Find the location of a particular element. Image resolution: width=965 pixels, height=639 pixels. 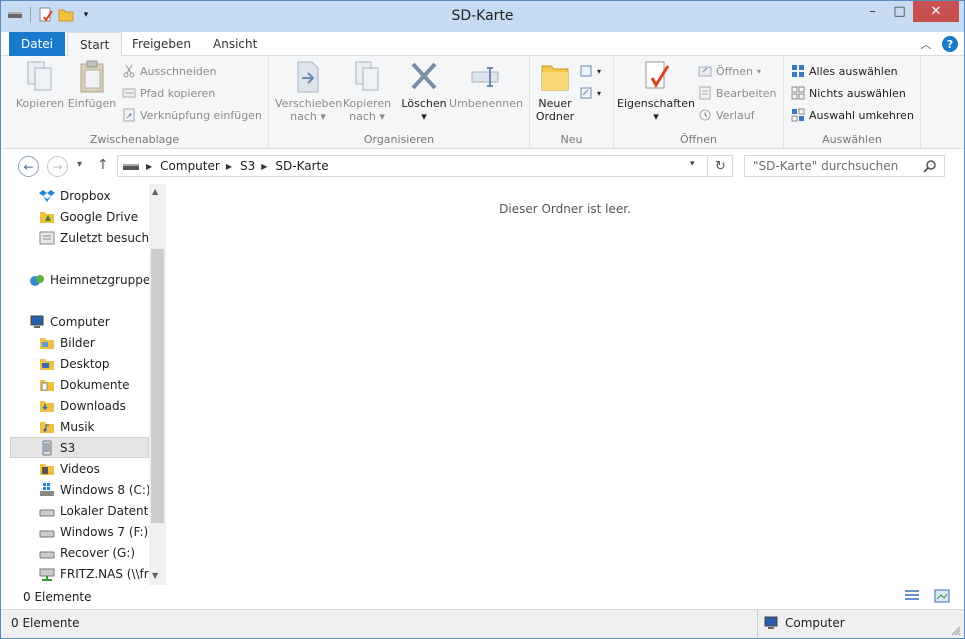

nichts-auswaehlen-button: Nichts auswählen is located at coordinates (848, 93).